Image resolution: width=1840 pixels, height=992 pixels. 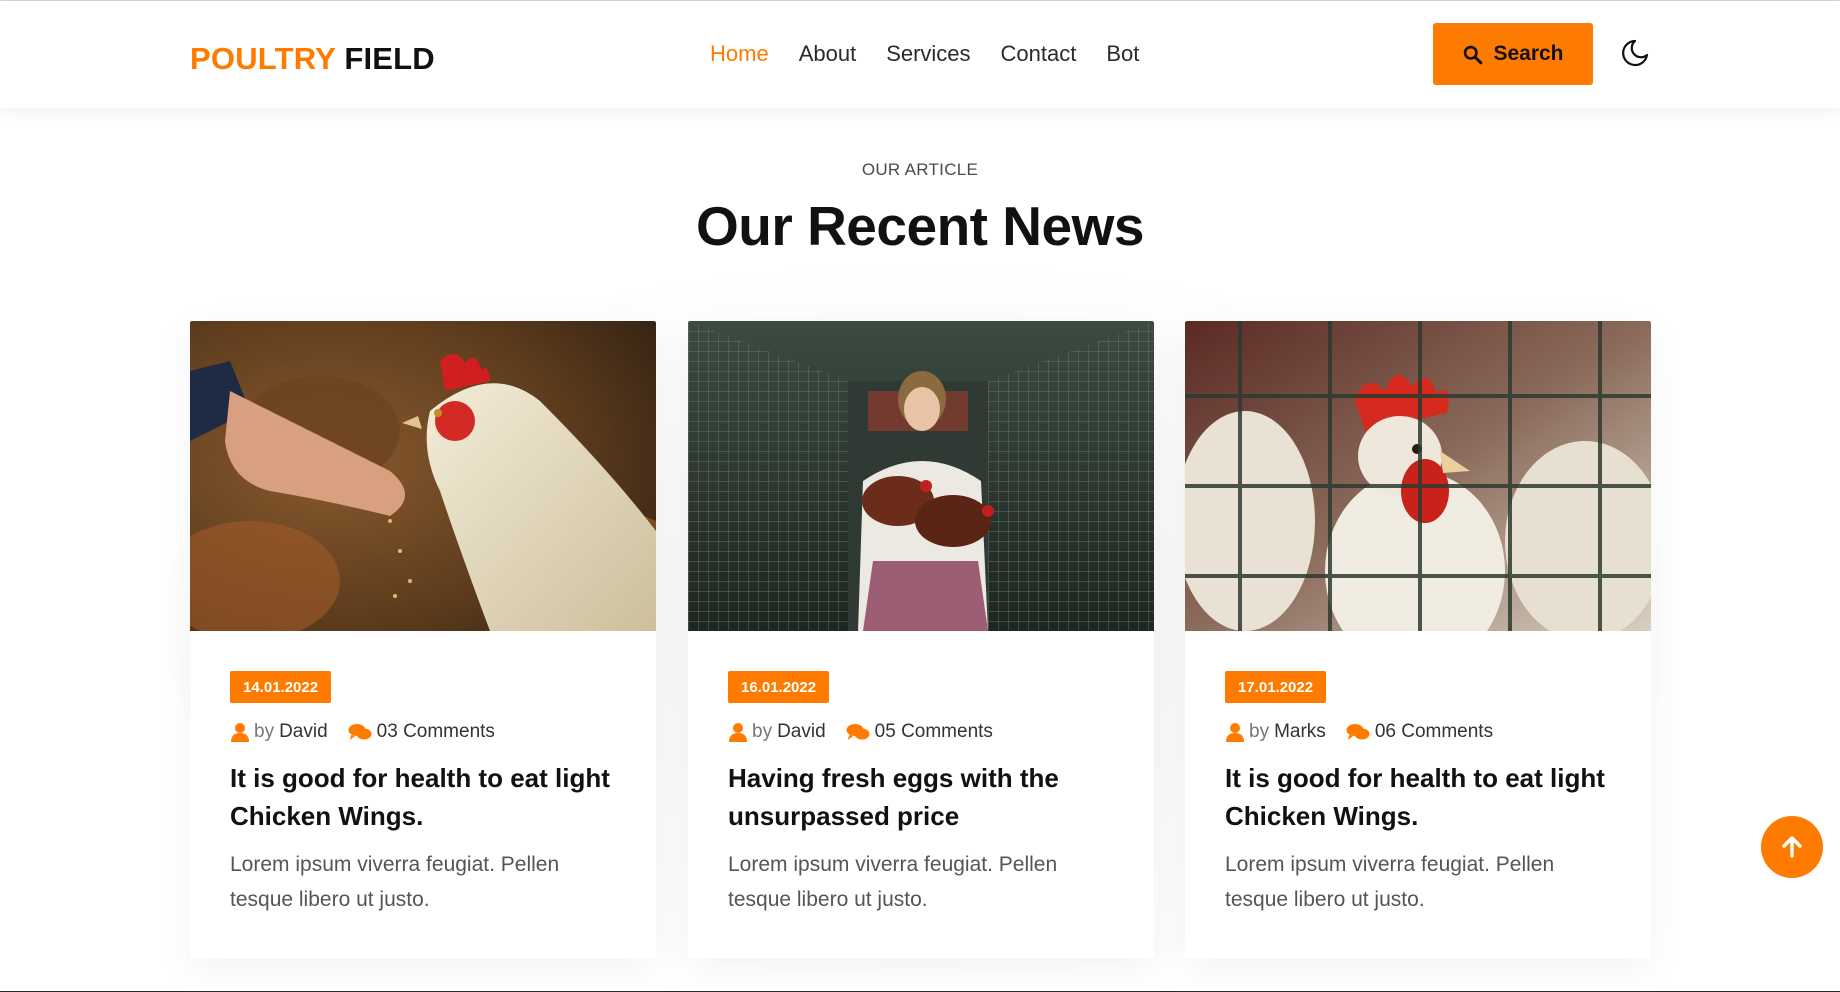 What do you see at coordinates (828, 54) in the screenshot?
I see `nav-about: About` at bounding box center [828, 54].